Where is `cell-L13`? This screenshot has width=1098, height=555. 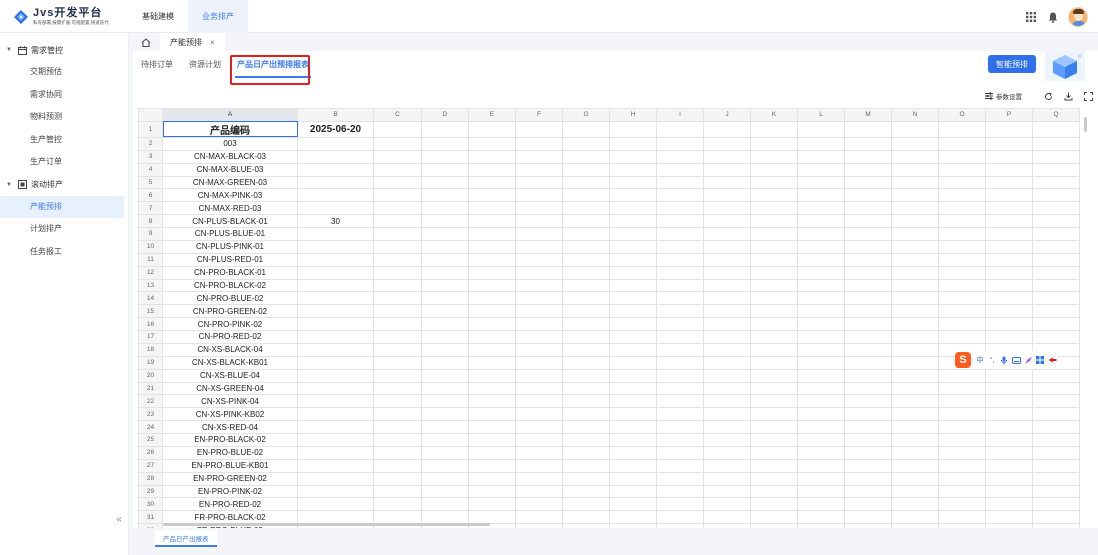
cell-L13 is located at coordinates (821, 285).